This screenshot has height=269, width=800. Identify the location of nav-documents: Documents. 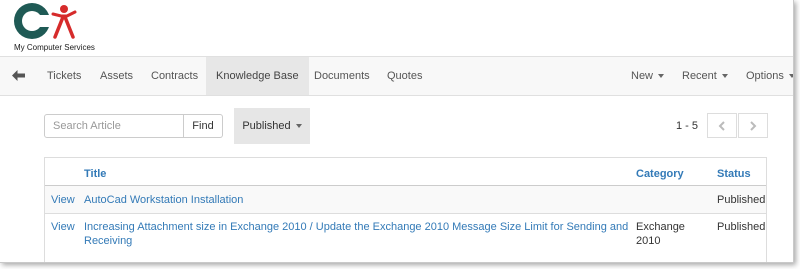
(342, 76).